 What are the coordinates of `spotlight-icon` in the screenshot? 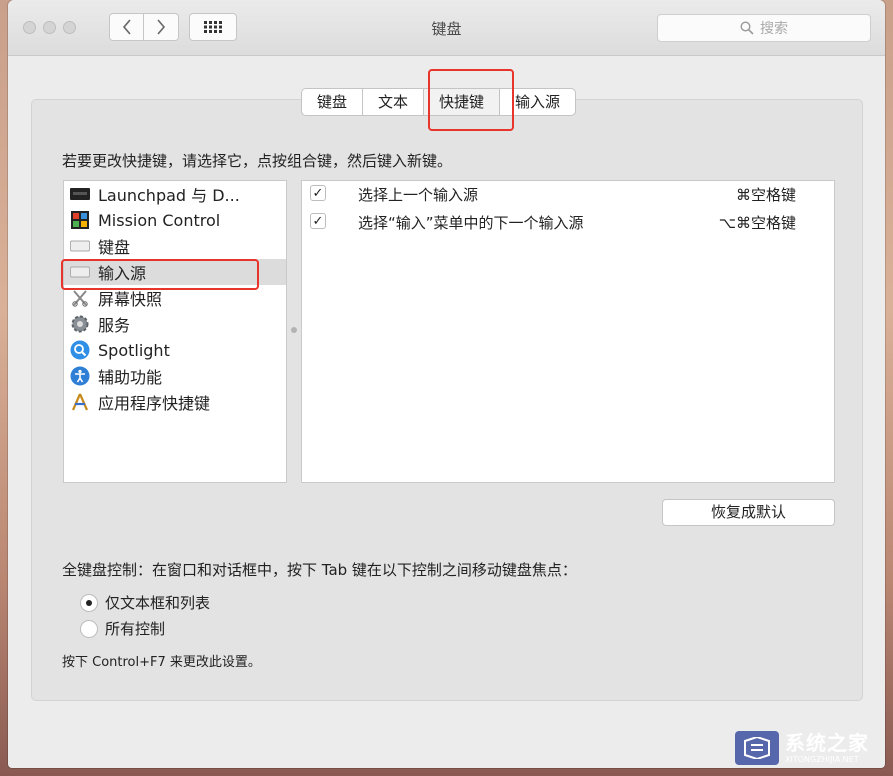 It's located at (80, 350).